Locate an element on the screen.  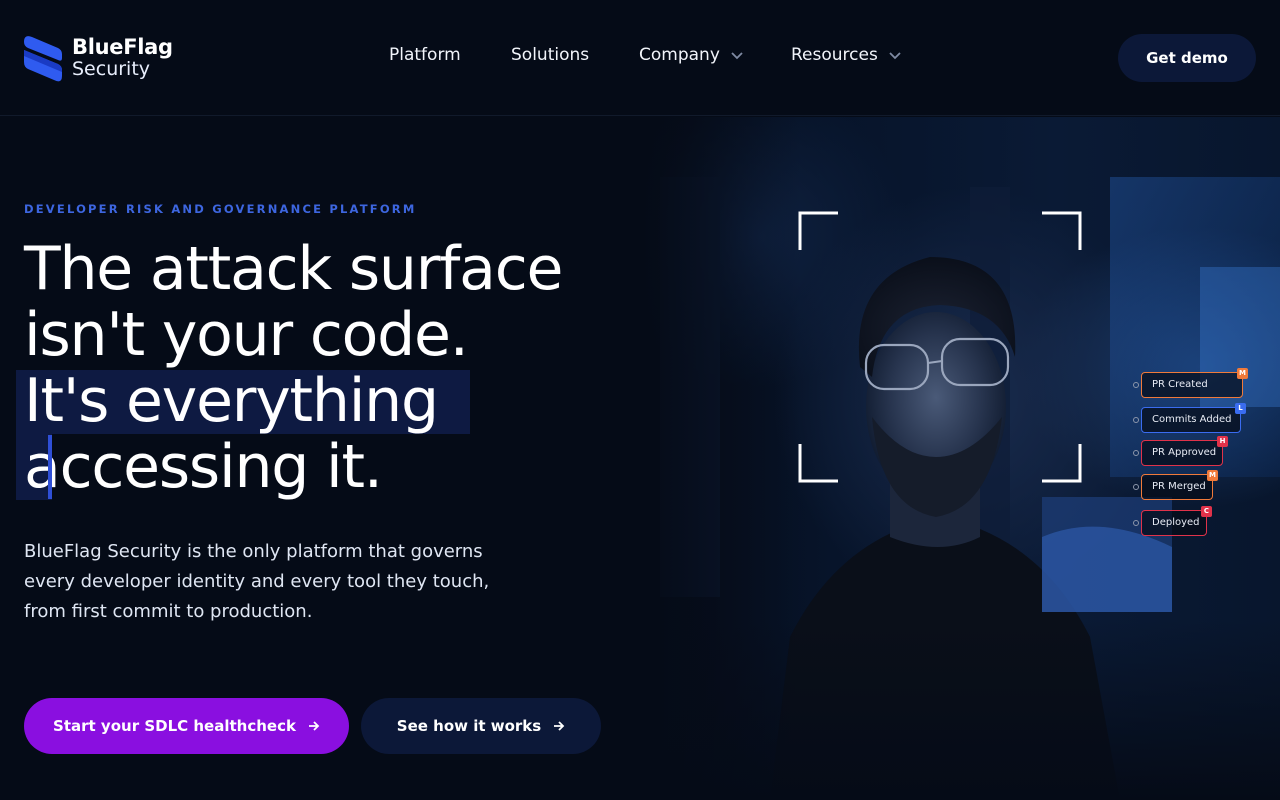
brand-name-line2: Security is located at coordinates (111, 69).